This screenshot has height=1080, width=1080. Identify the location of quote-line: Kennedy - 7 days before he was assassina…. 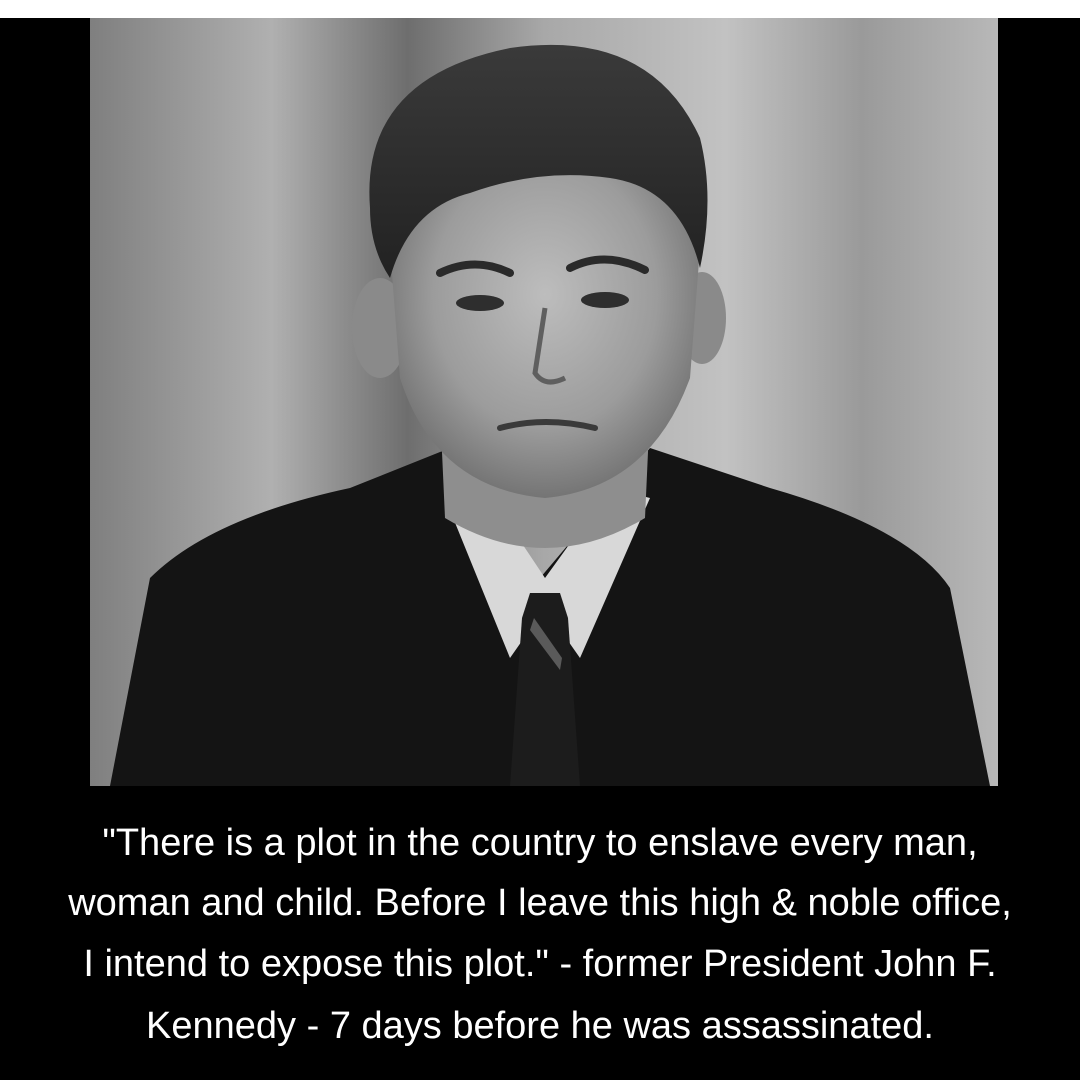
(540, 1026).